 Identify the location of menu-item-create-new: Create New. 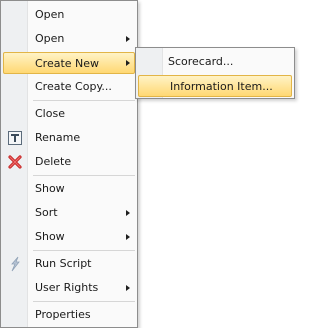
(69, 63).